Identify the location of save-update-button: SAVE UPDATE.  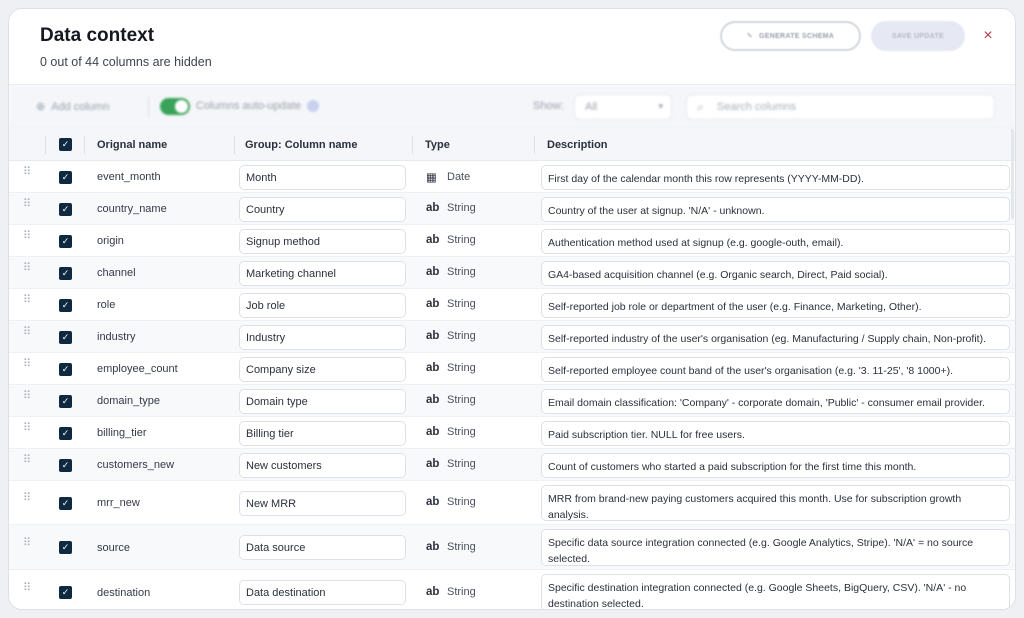
(918, 36).